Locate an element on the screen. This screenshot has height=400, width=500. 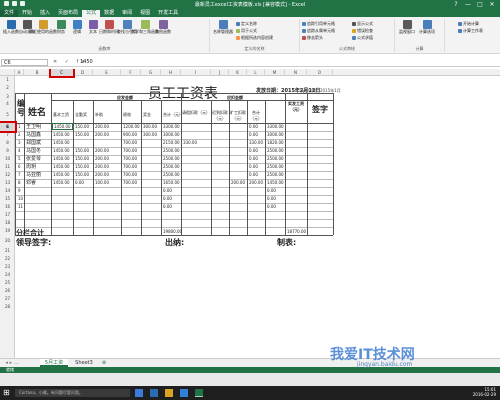
column-header: D is located at coordinates (83, 72).